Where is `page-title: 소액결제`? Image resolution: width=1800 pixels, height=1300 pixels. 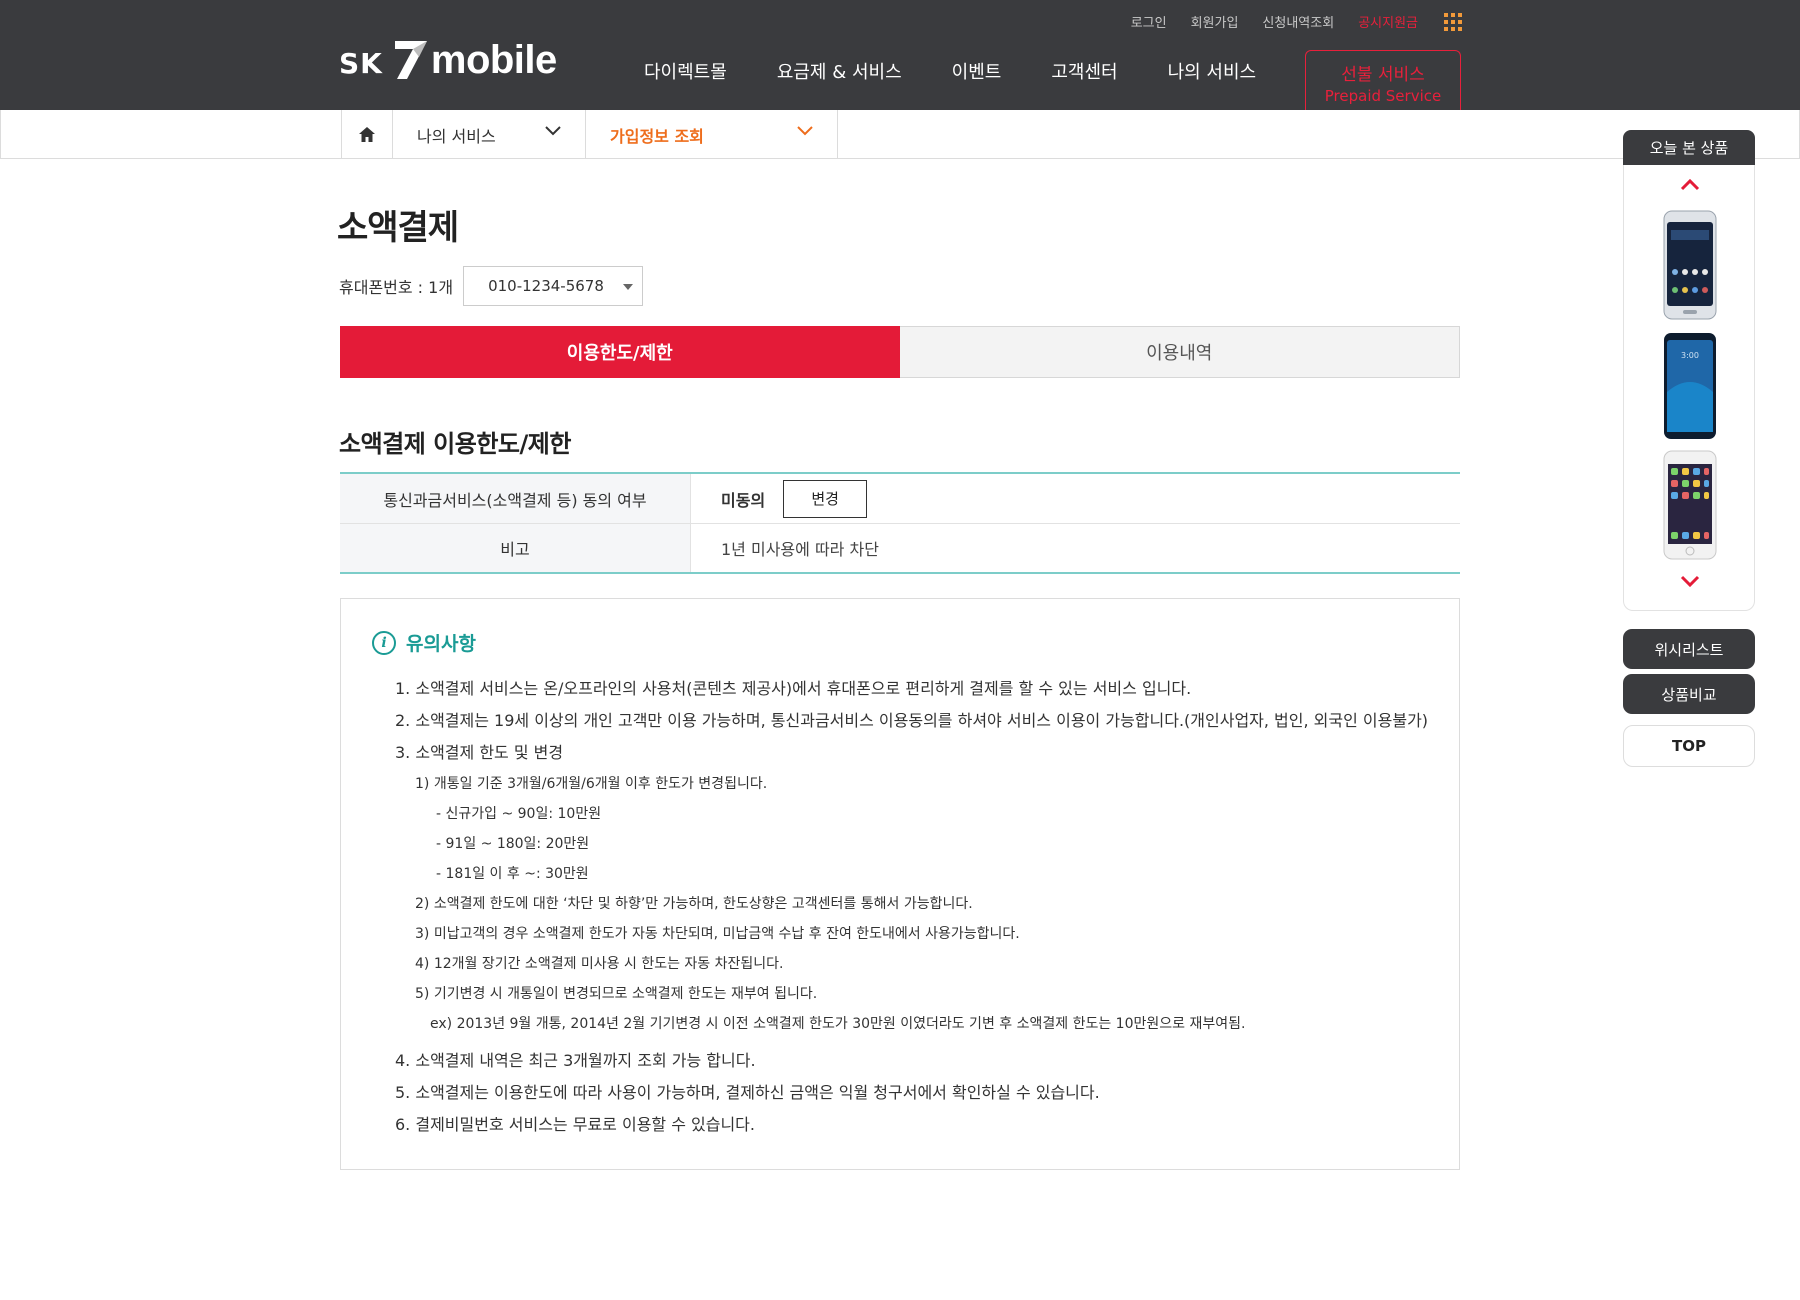 page-title: 소액결제 is located at coordinates (398, 228).